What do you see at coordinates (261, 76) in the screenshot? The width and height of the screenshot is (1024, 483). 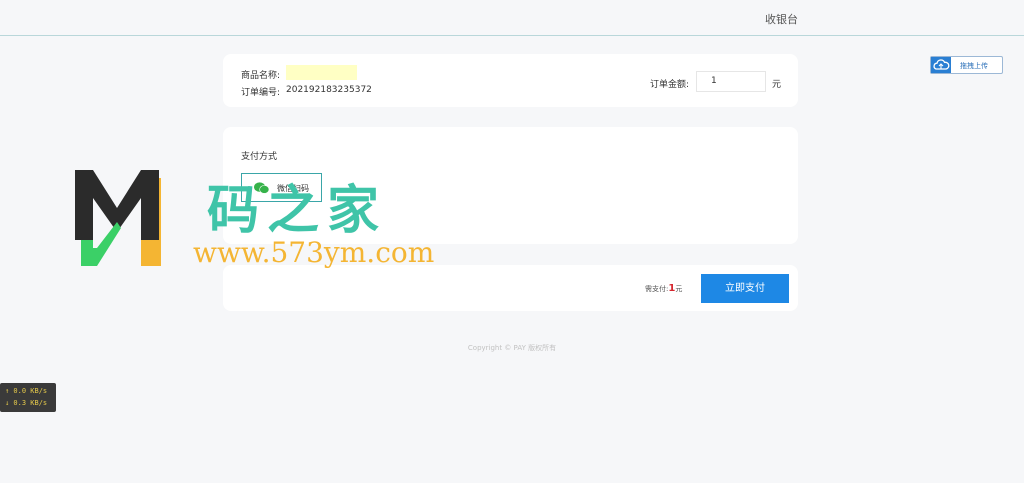 I see `product-name-label: 商品名称:` at bounding box center [261, 76].